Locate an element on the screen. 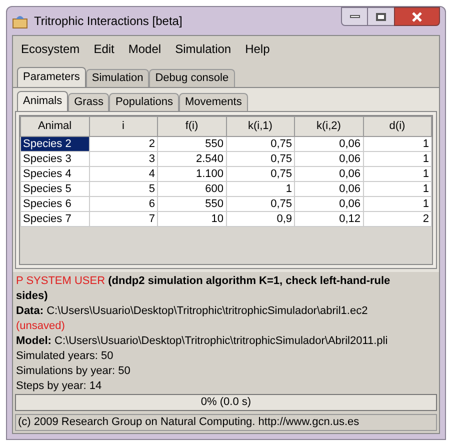 The width and height of the screenshot is (452, 446). table-cell: Species 7 is located at coordinates (54, 219).